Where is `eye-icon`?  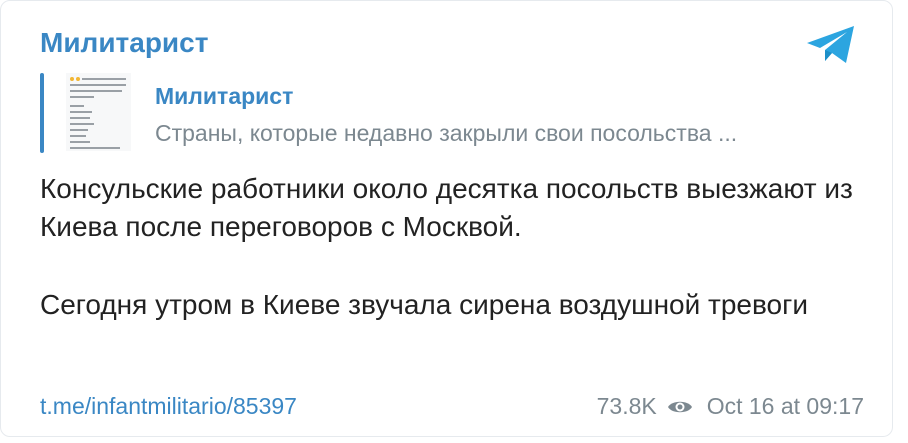
eye-icon is located at coordinates (679, 406).